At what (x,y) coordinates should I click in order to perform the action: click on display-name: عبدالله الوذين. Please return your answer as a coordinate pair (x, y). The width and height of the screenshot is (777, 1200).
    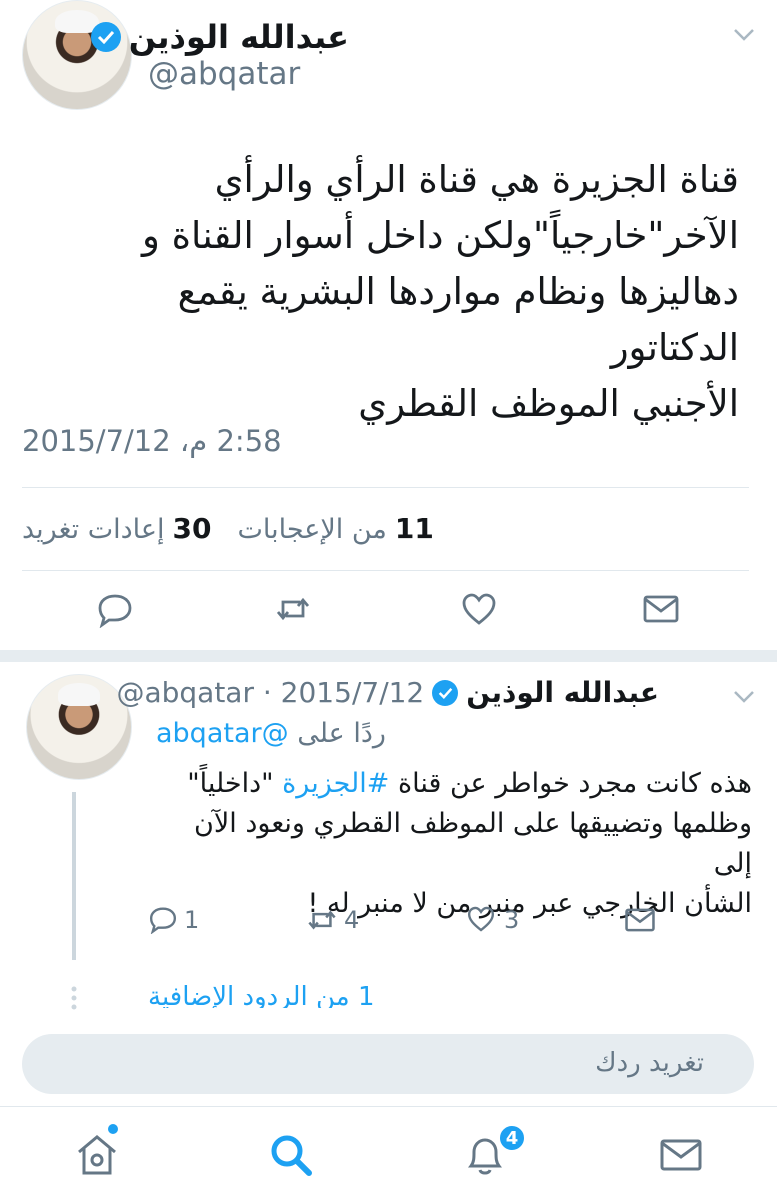
    Looking at the image, I should click on (239, 37).